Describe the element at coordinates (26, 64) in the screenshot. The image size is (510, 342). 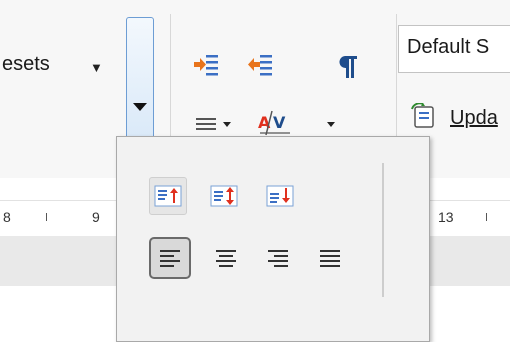
I see `presets-dropdown-label: esets` at that location.